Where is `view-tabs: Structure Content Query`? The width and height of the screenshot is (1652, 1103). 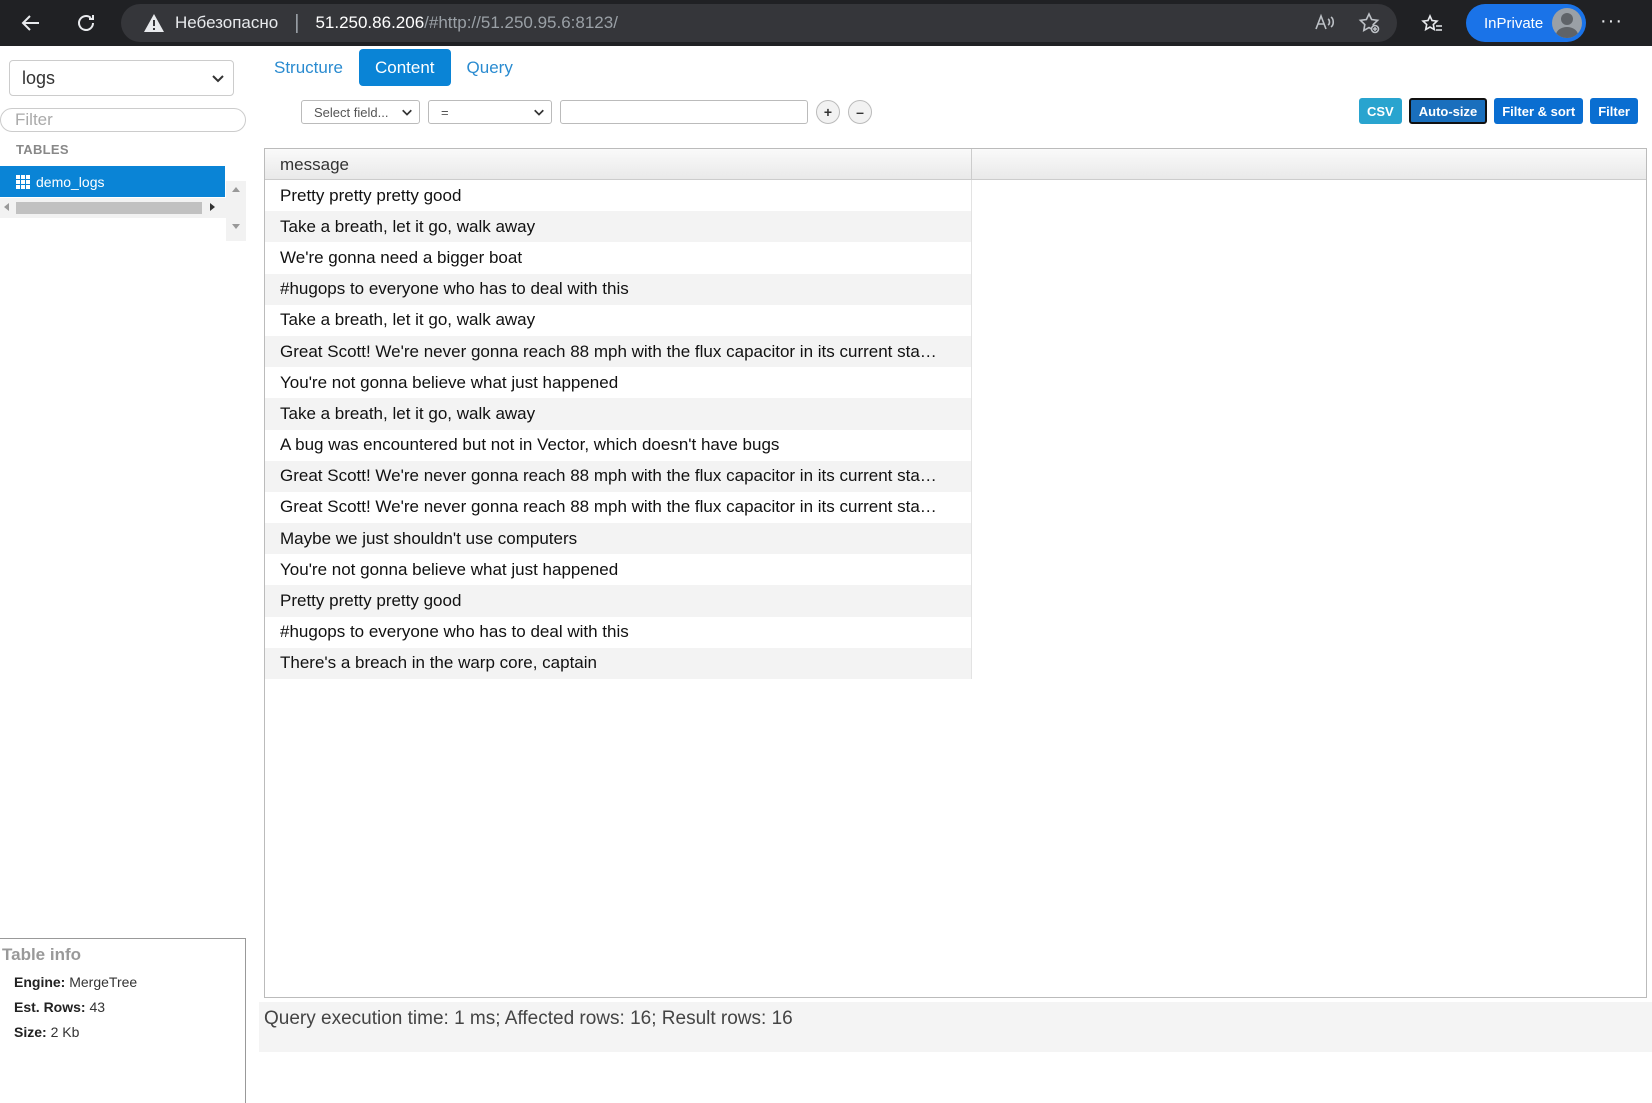
view-tabs: Structure Content Query is located at coordinates (393, 67).